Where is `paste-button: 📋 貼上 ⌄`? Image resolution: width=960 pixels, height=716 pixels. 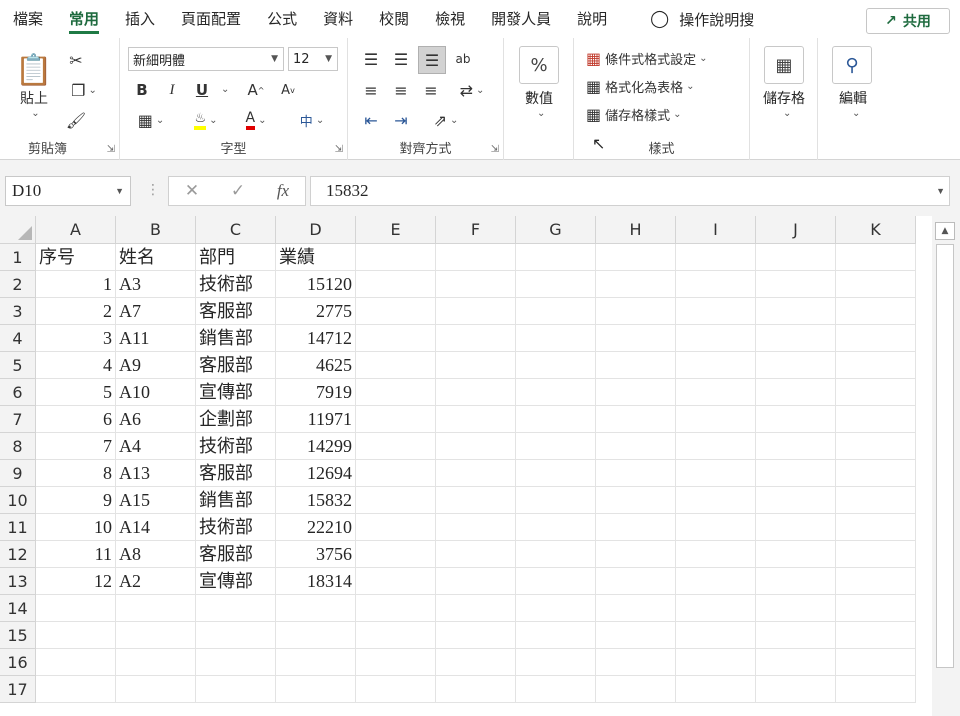 paste-button: 📋 貼上 ⌄ is located at coordinates (34, 86).